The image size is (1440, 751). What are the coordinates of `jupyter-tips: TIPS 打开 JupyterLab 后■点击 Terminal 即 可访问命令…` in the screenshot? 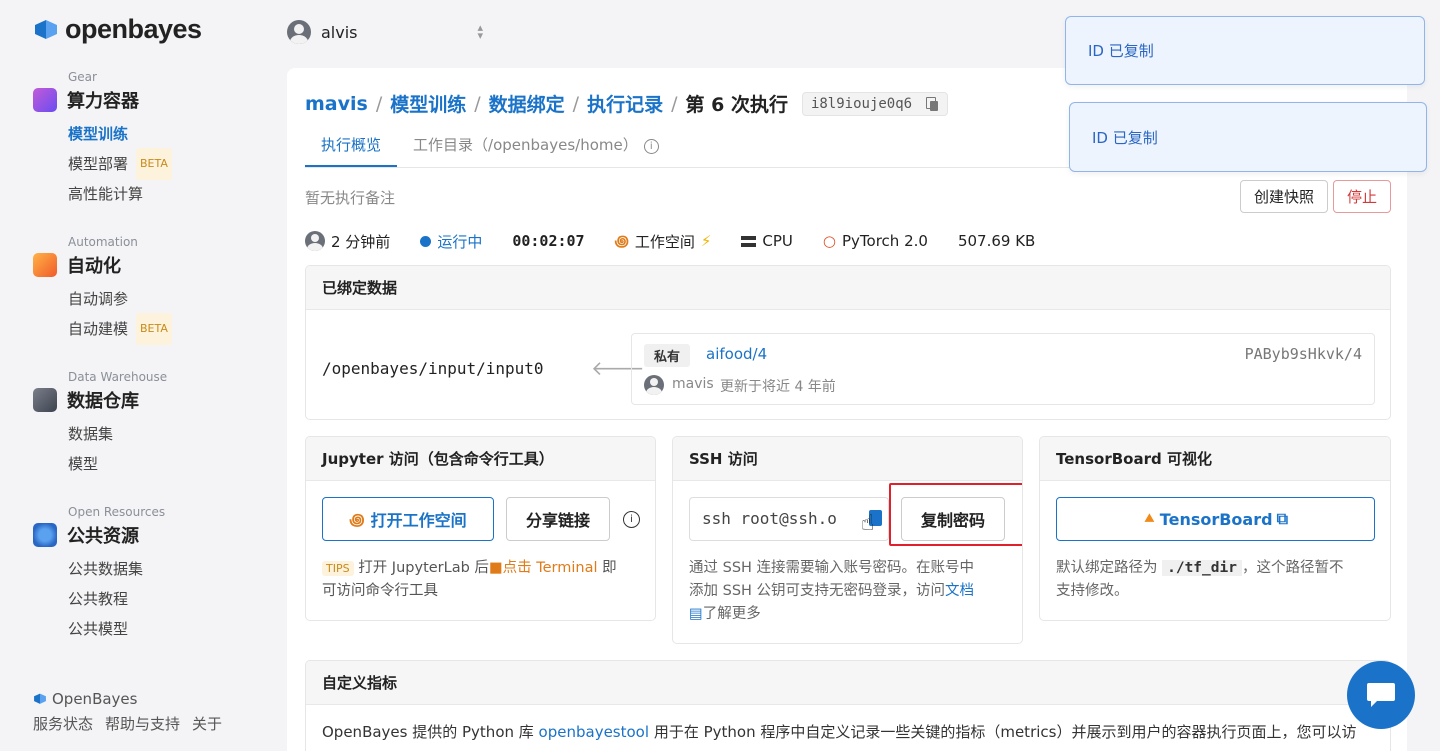 It's located at (482, 580).